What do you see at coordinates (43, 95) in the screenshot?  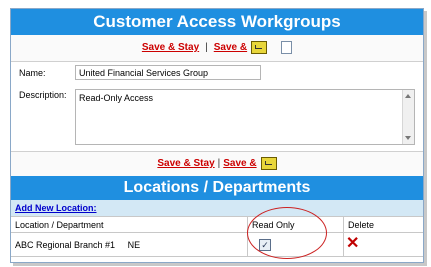 I see `description-label: Description:` at bounding box center [43, 95].